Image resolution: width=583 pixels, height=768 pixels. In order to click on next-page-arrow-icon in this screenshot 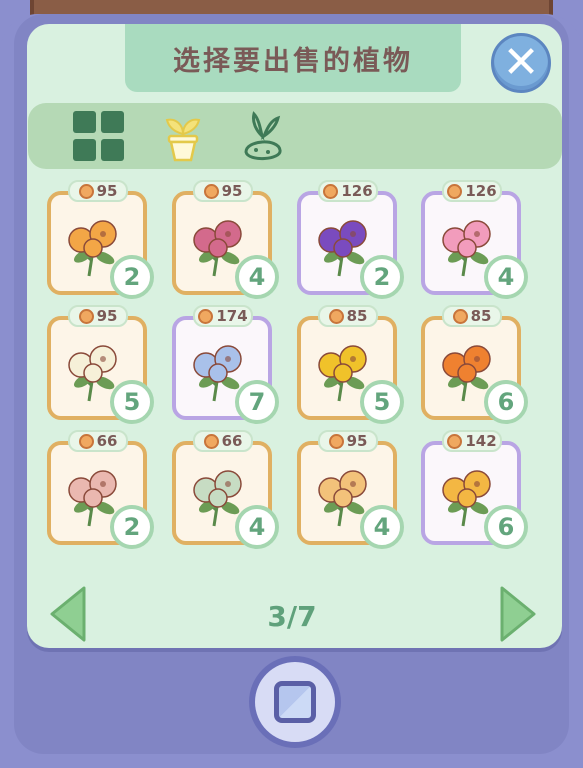, I will do `click(518, 614)`.